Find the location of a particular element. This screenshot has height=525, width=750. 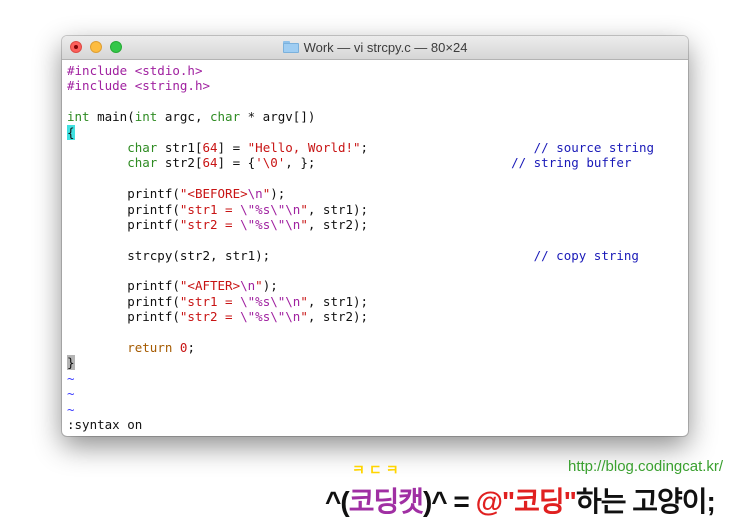

code-line-16: printf("str1 = \"%s\"\n", str1); is located at coordinates (218, 301).